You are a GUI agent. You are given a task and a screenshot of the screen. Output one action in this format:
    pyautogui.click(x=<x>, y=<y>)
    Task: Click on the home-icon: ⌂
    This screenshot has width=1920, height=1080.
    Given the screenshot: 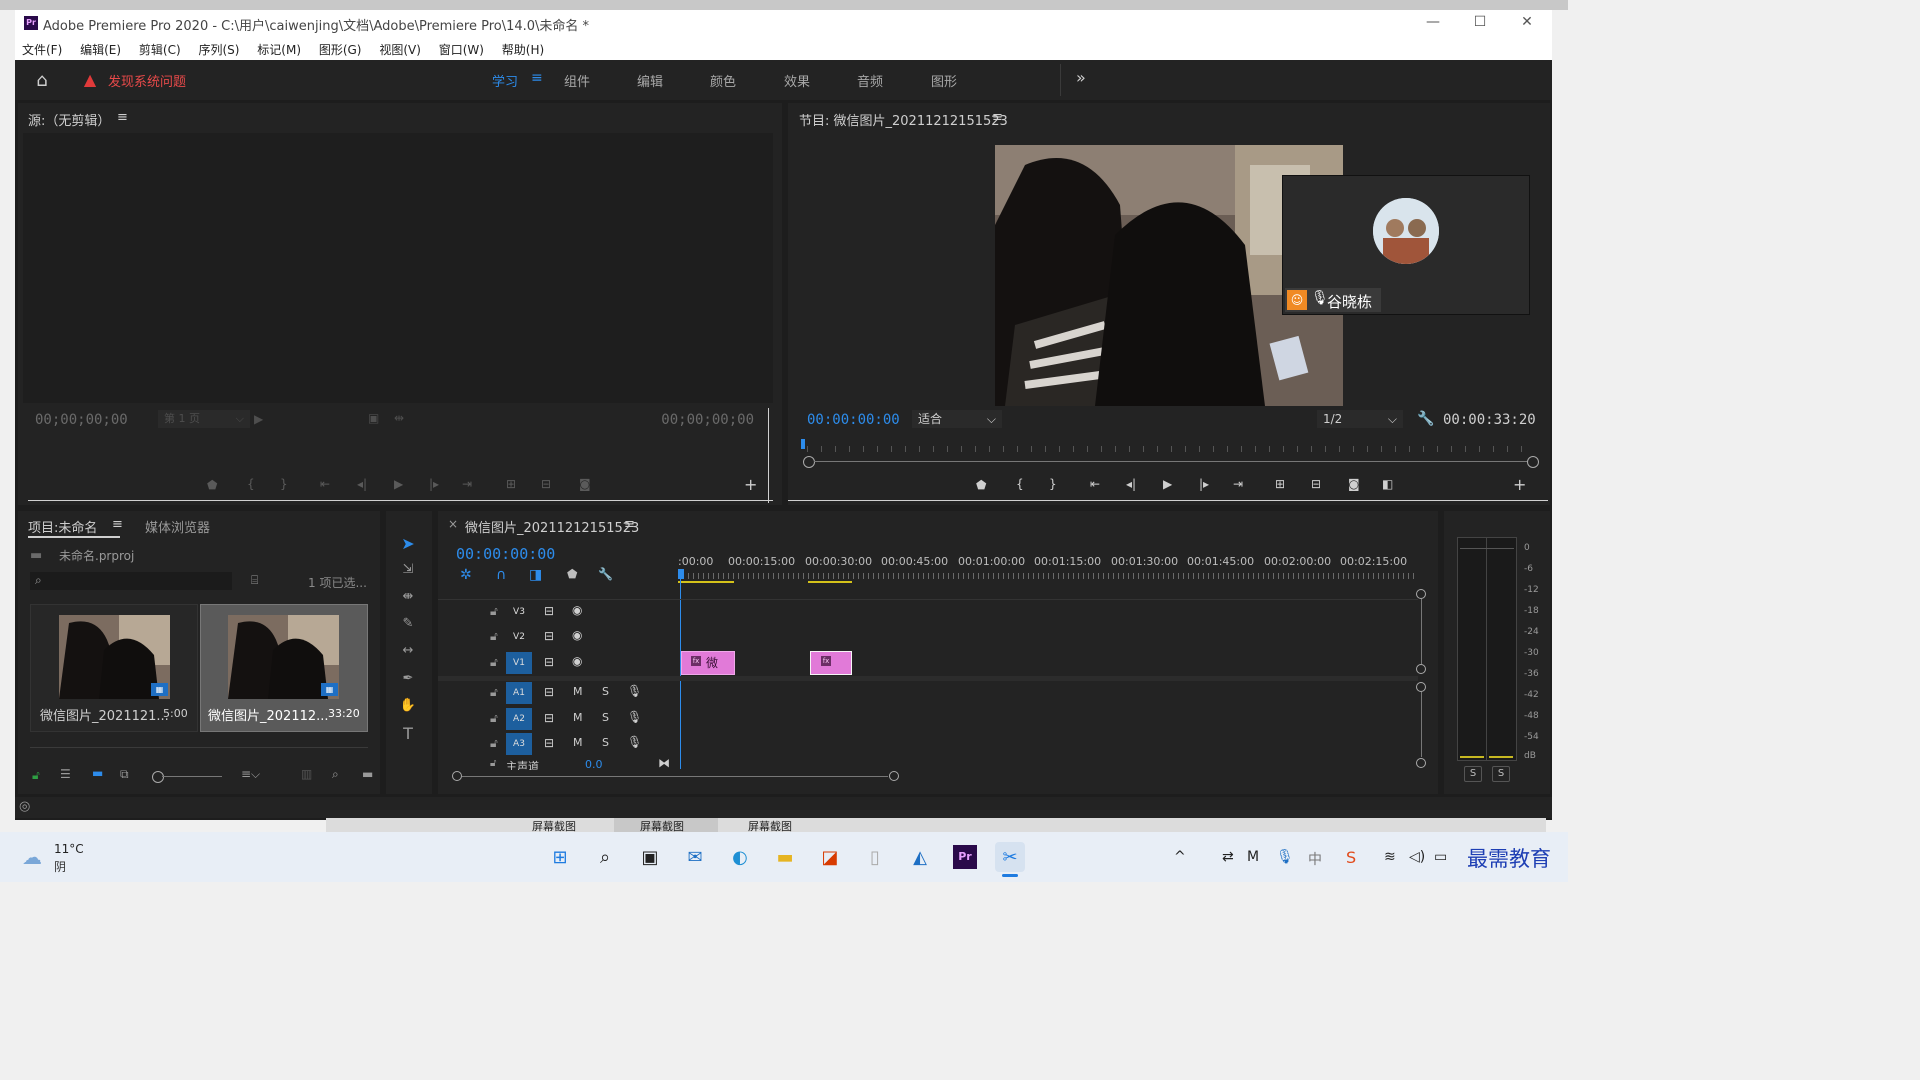 What is the action you would take?
    pyautogui.click(x=42, y=80)
    